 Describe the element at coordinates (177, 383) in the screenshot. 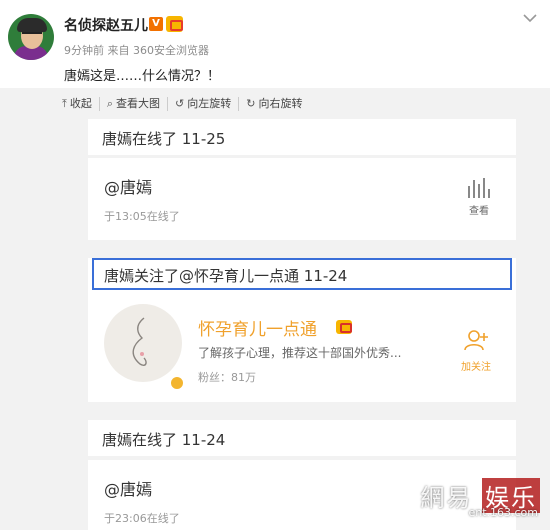

I see `verified-icon` at that location.